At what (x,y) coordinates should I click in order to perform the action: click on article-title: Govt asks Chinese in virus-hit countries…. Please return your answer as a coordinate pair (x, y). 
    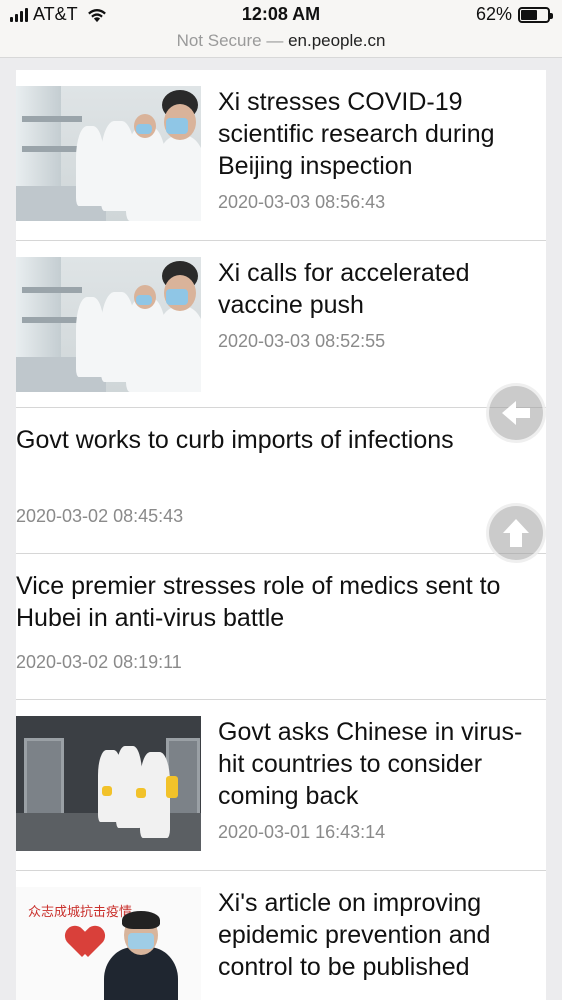
    Looking at the image, I should click on (379, 764).